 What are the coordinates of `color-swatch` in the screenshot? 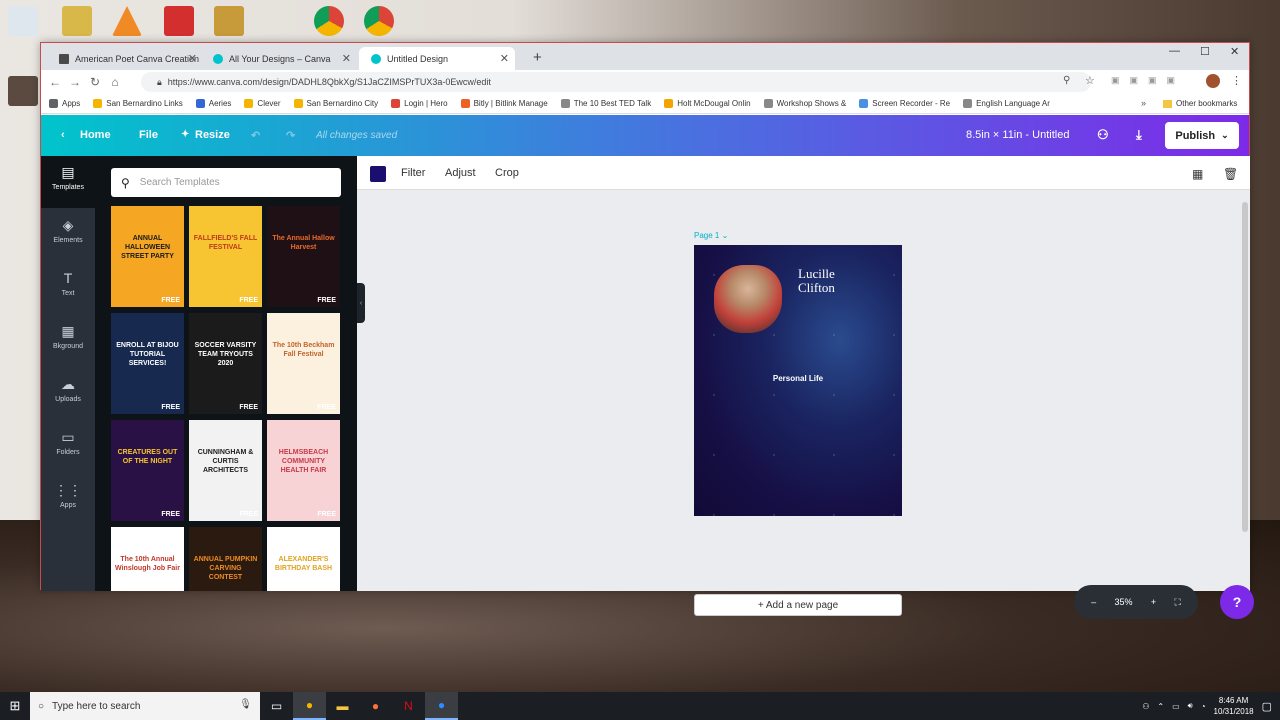 It's located at (378, 174).